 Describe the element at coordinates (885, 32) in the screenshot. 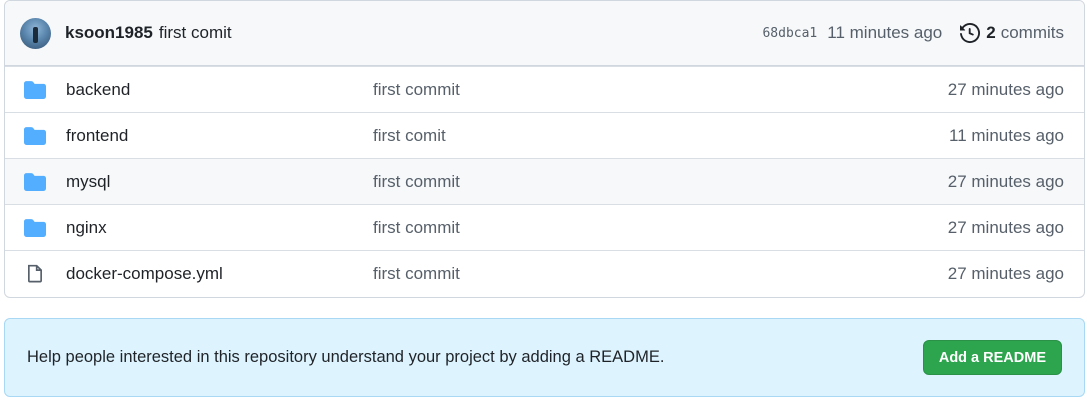

I see `commit-time: 11 minutes ago` at that location.